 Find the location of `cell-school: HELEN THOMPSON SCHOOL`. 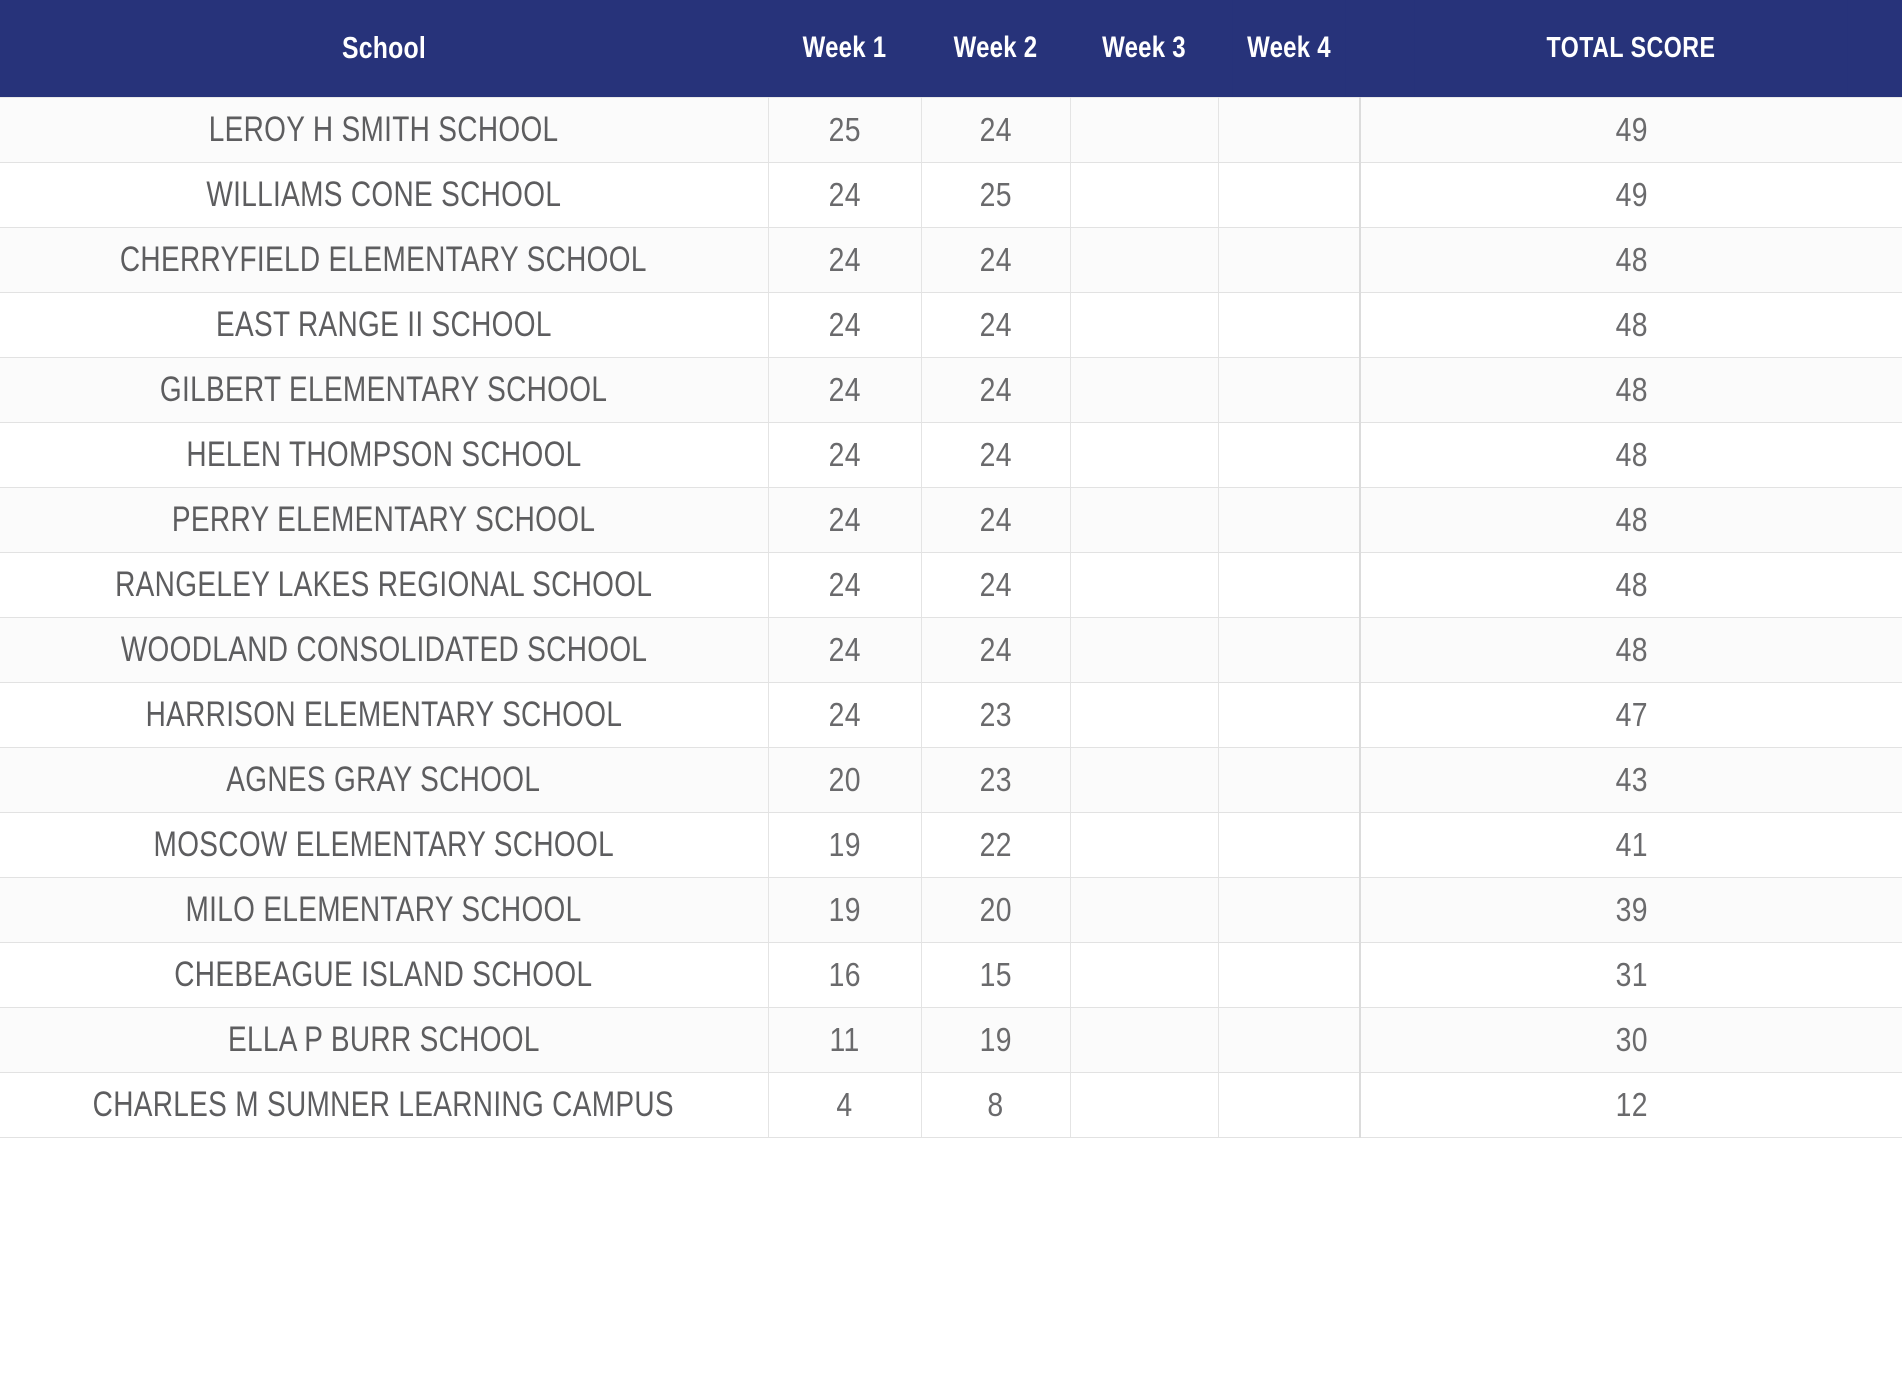

cell-school: HELEN THOMPSON SCHOOL is located at coordinates (384, 455).